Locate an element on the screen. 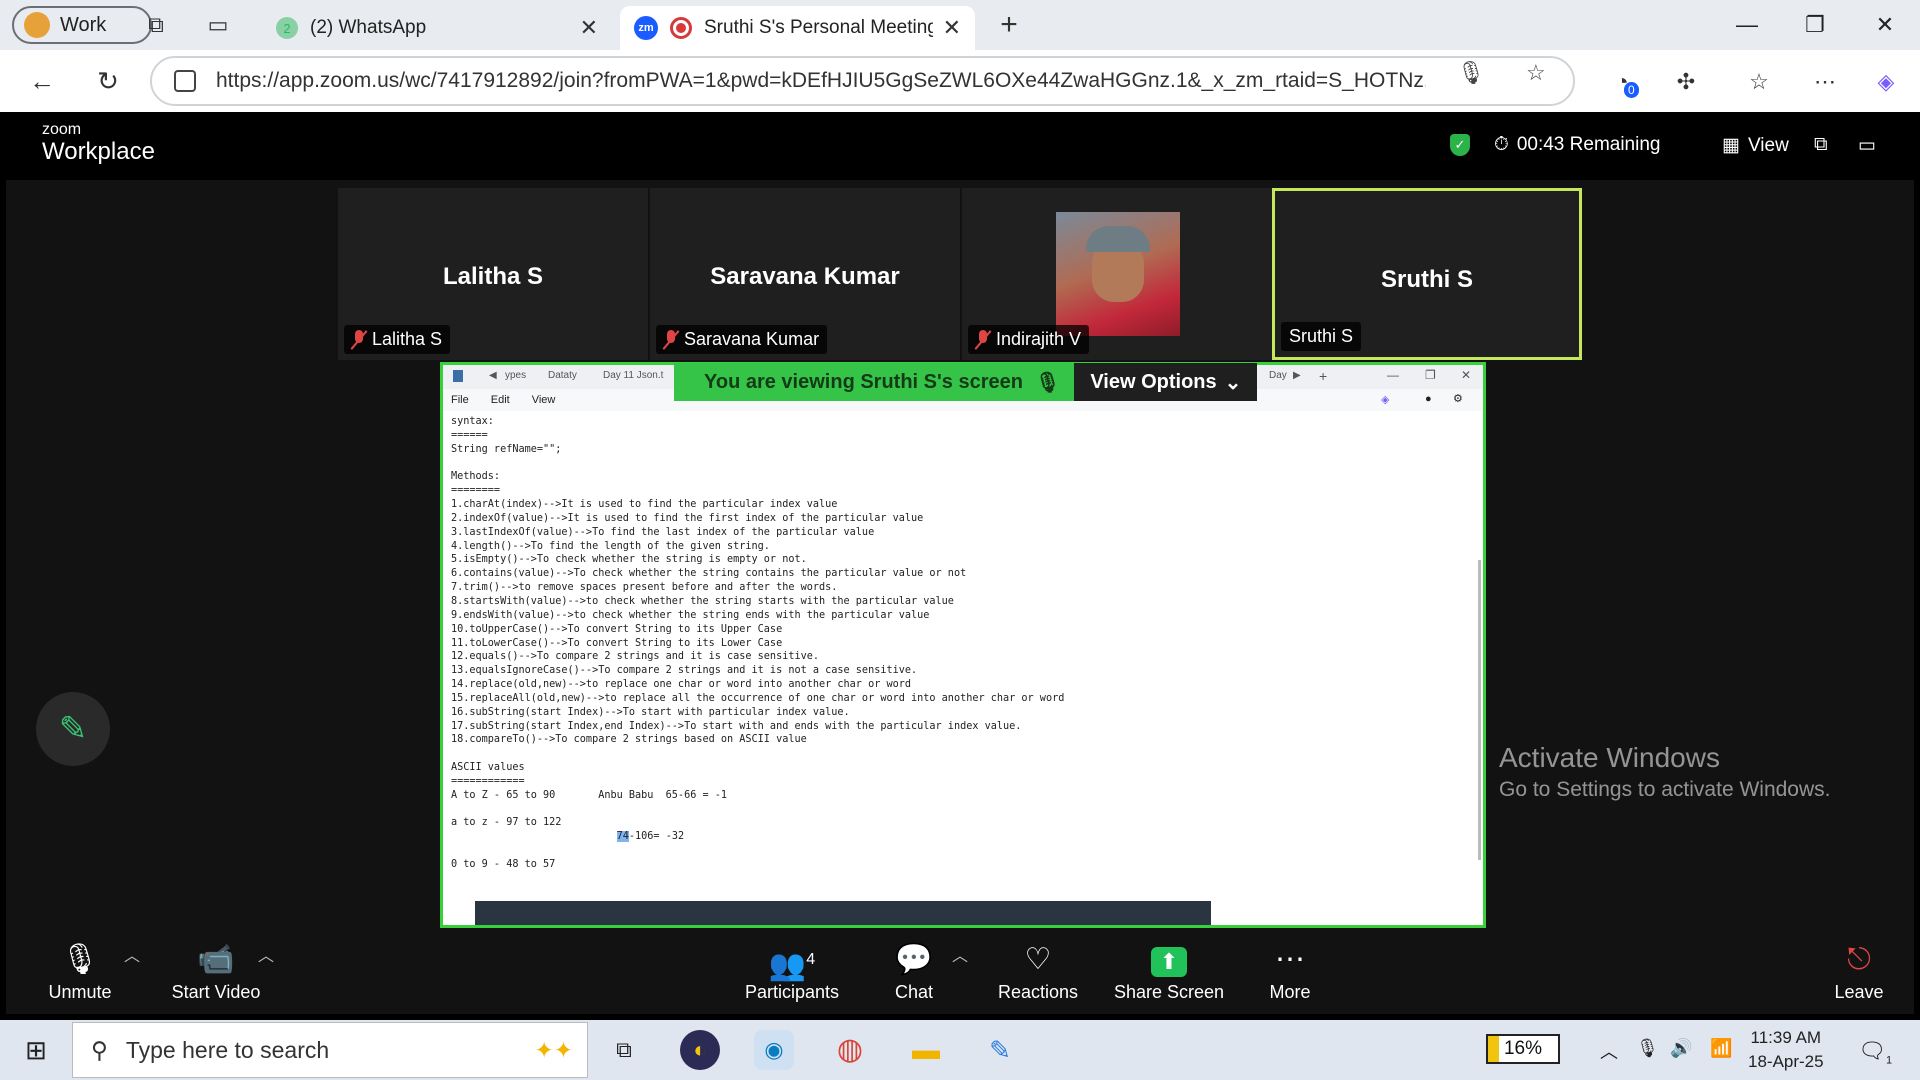 This screenshot has width=1920, height=1080. audio-options-caret-icon: ︿ is located at coordinates (132, 954).